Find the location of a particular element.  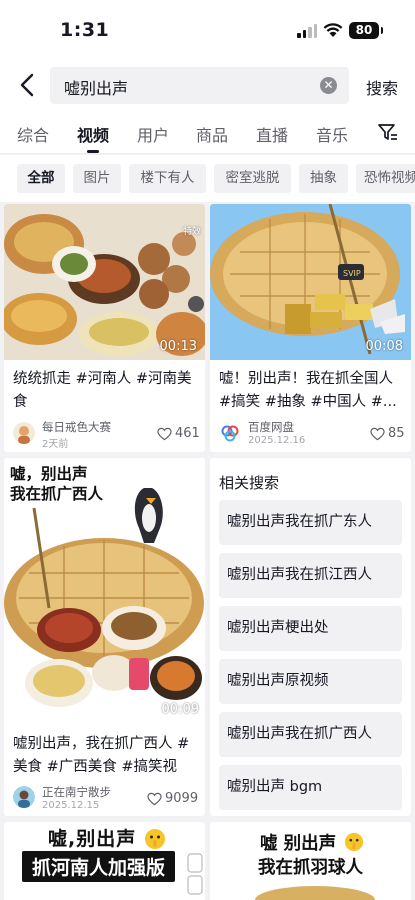

chip-horror: 恐怖视频 is located at coordinates (385, 178).